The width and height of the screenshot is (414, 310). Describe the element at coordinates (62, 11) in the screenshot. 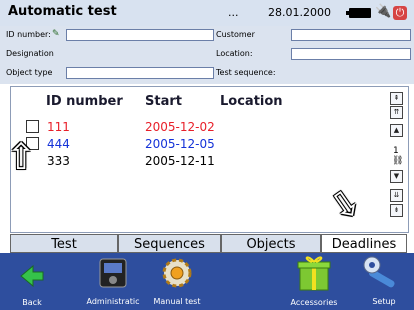

I see `page-title: Automatic test` at that location.